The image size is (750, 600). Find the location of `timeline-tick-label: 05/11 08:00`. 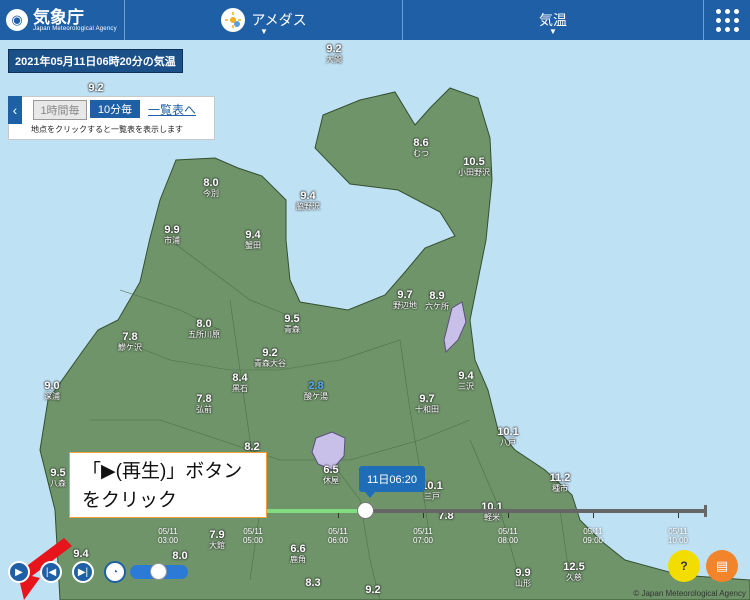

timeline-tick-label: 05/11 08:00 is located at coordinates (508, 536).